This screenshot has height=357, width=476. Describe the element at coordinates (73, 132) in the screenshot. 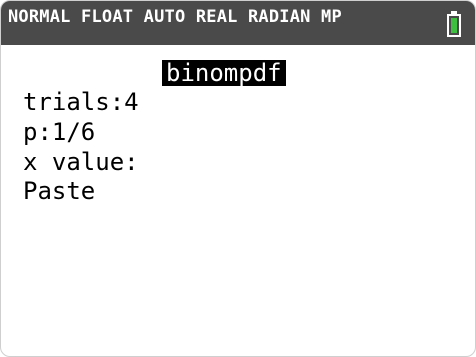

I see `probability-value: 1/6` at that location.